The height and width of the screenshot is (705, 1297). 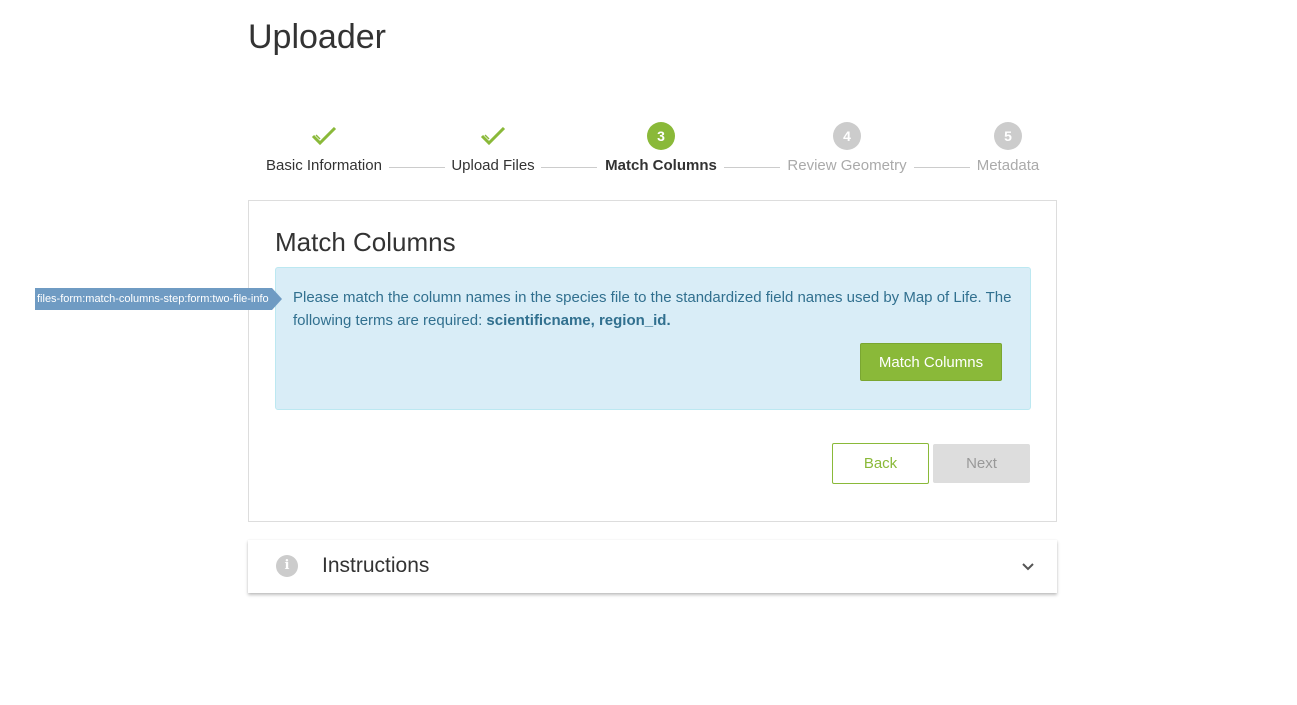 I want to click on step-marker: 3, so click(x=661, y=136).